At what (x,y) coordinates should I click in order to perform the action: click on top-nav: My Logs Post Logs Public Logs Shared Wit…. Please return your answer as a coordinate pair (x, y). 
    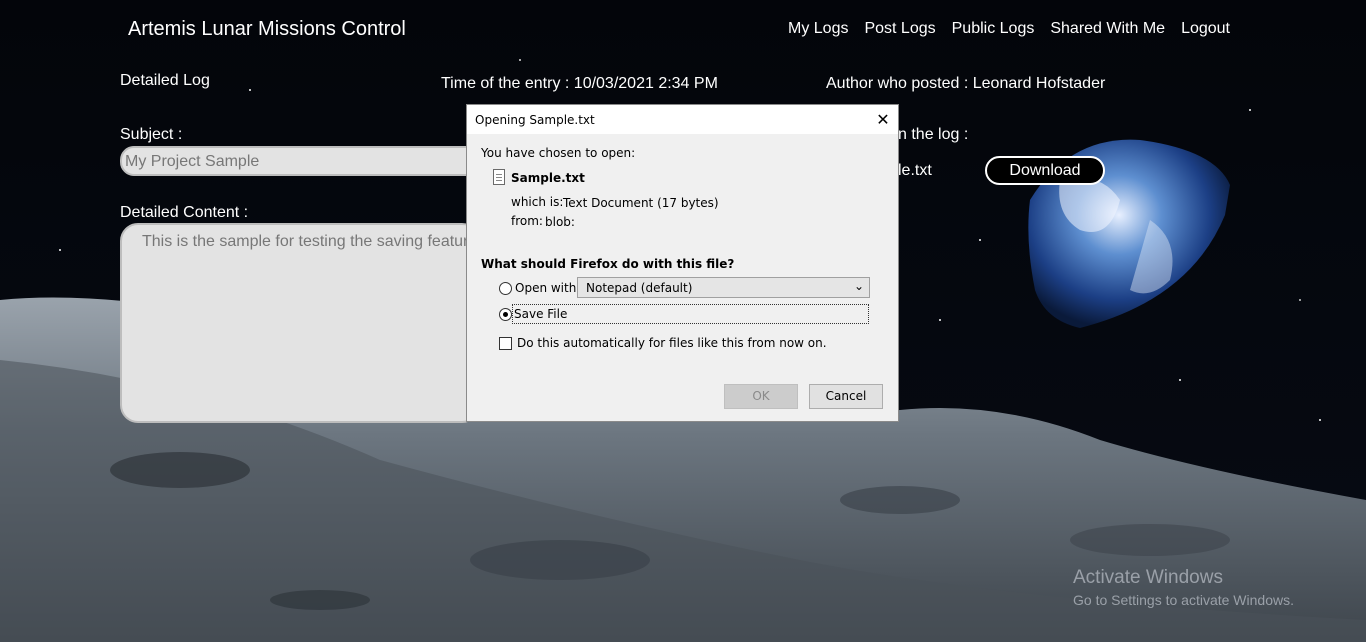
    Looking at the image, I should click on (1009, 29).